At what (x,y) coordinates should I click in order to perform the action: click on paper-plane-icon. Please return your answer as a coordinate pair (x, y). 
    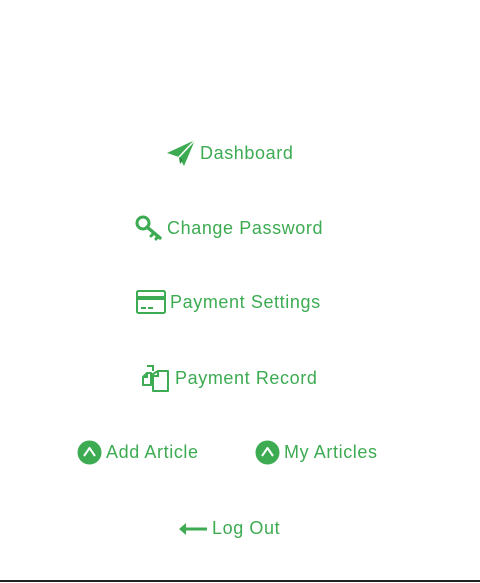
    Looking at the image, I should click on (181, 153).